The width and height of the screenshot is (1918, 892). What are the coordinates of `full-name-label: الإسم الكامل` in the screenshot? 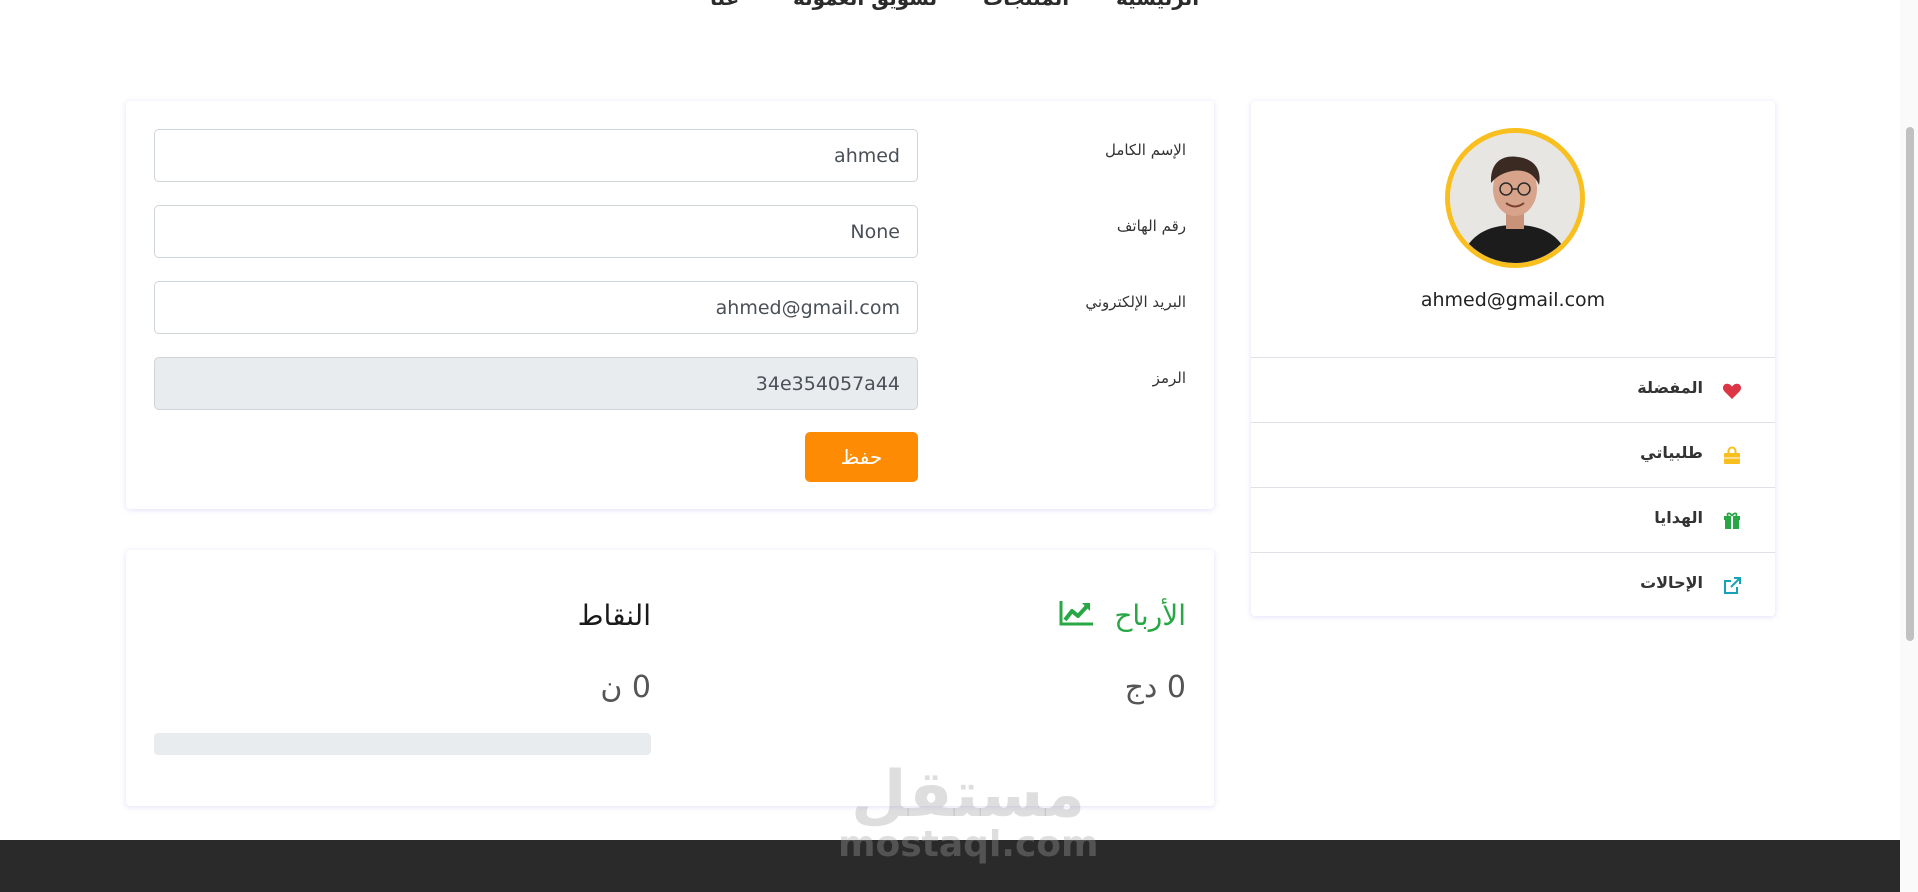 It's located at (1145, 150).